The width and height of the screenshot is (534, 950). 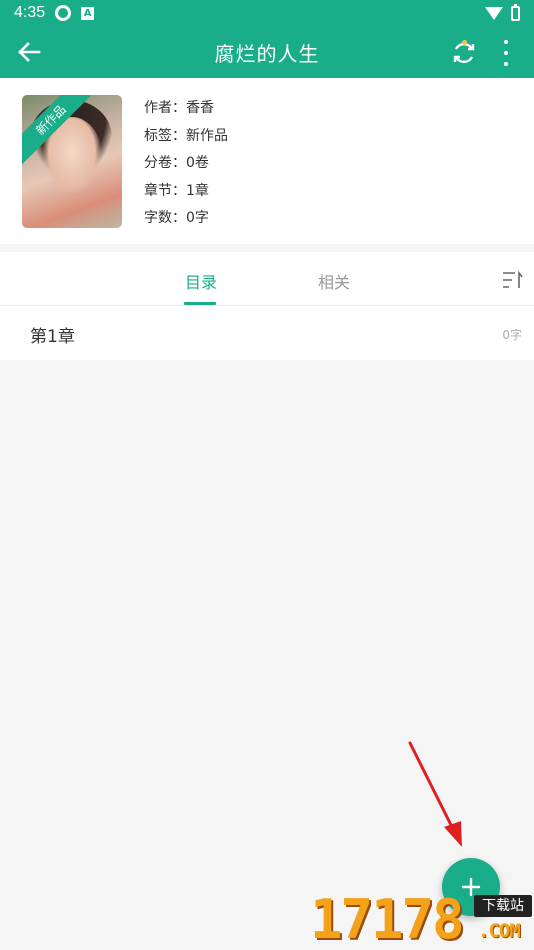 I want to click on sync-badge-dot, so click(x=464, y=42).